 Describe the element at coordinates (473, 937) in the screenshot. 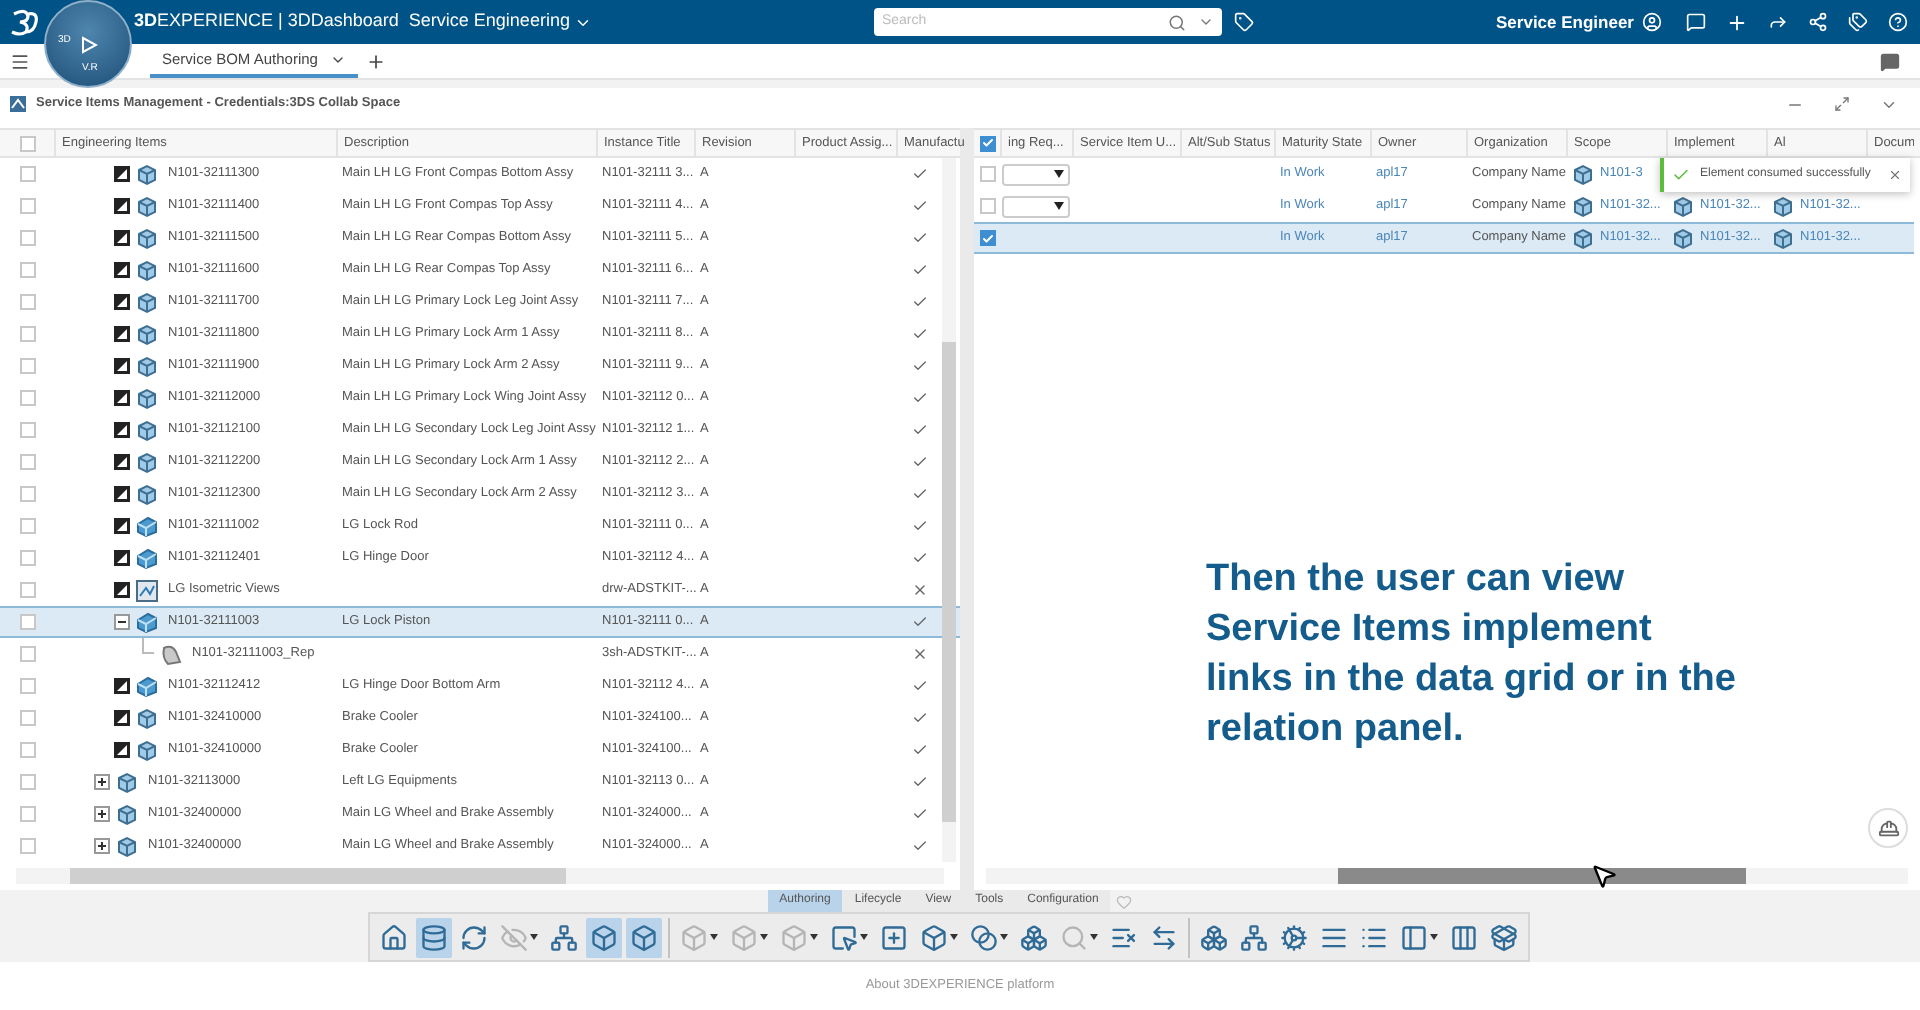

I see `refresh-icon` at that location.